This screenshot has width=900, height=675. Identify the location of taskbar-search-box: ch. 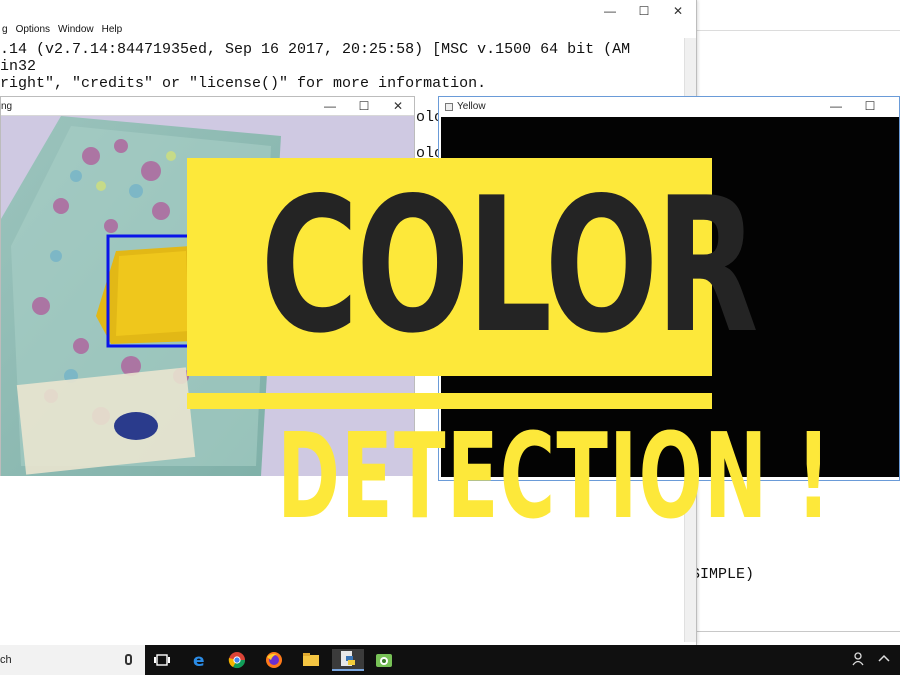
(72, 660).